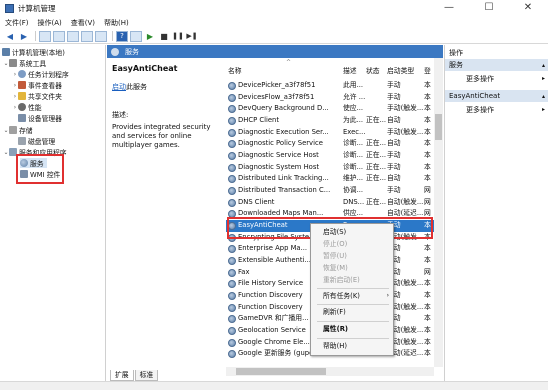  I want to click on export-list-icon, so click(101, 36).